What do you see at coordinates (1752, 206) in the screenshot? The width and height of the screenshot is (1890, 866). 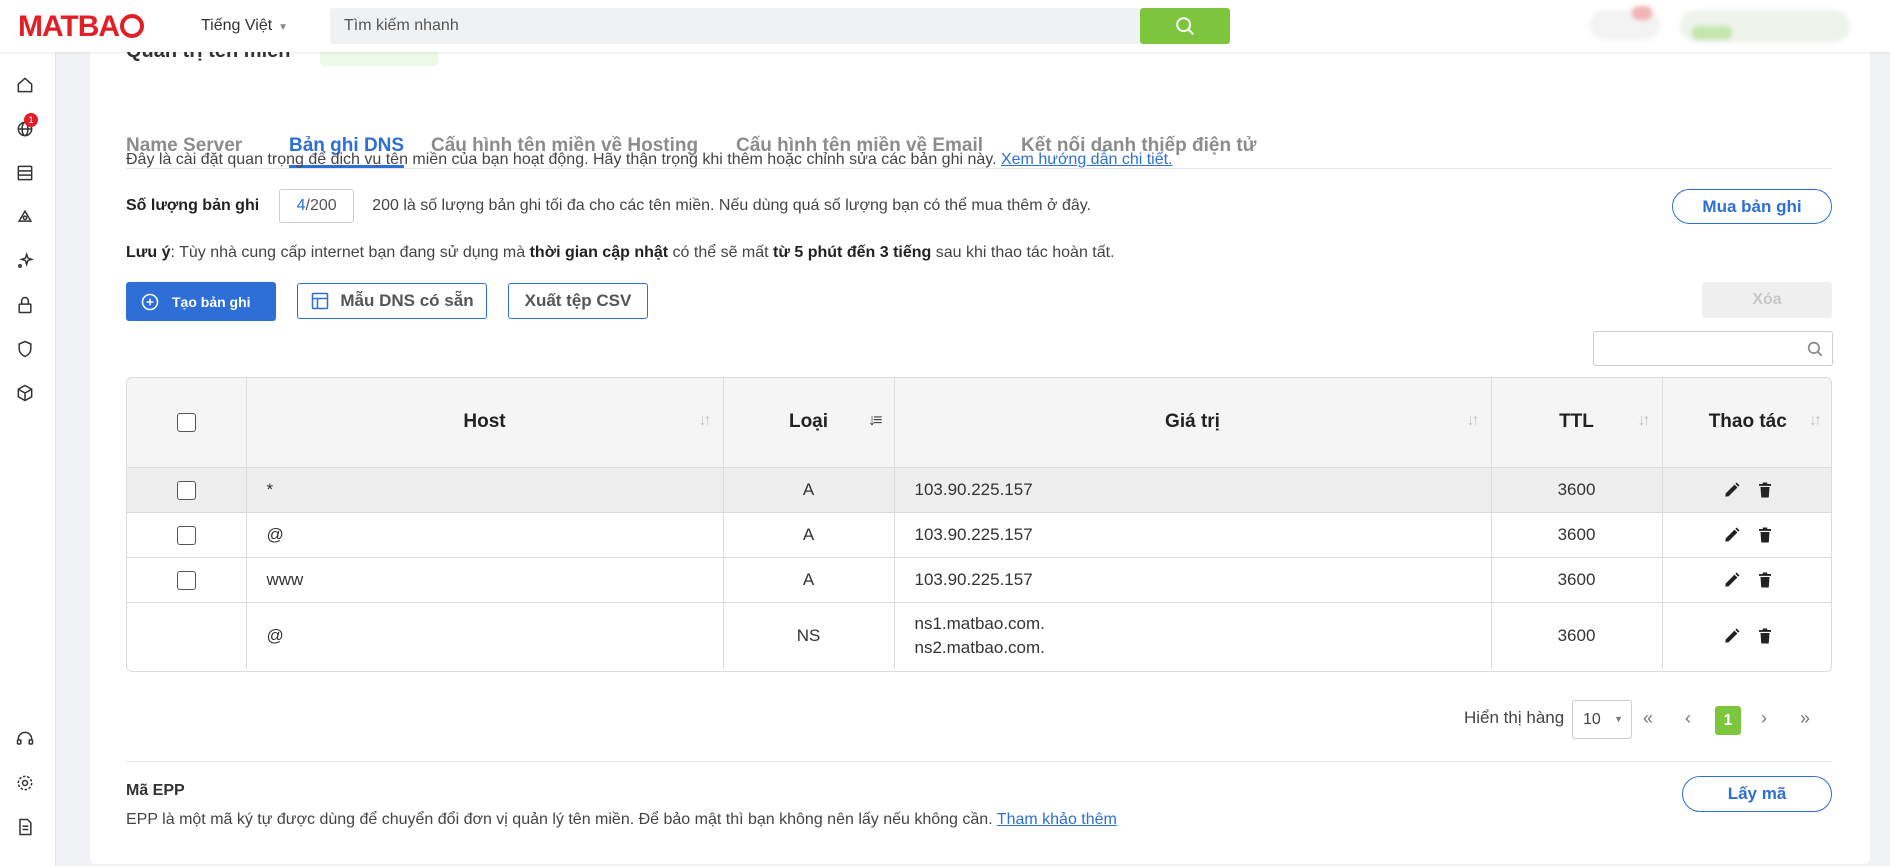 I see `buy-records-button: Mua bản ghi` at bounding box center [1752, 206].